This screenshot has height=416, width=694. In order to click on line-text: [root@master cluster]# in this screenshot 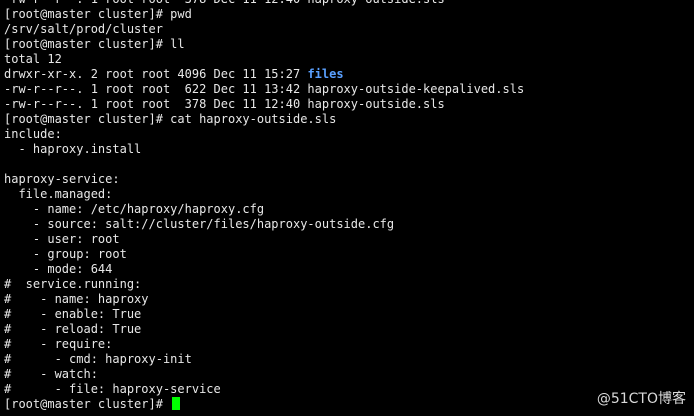, I will do `click(87, 404)`.